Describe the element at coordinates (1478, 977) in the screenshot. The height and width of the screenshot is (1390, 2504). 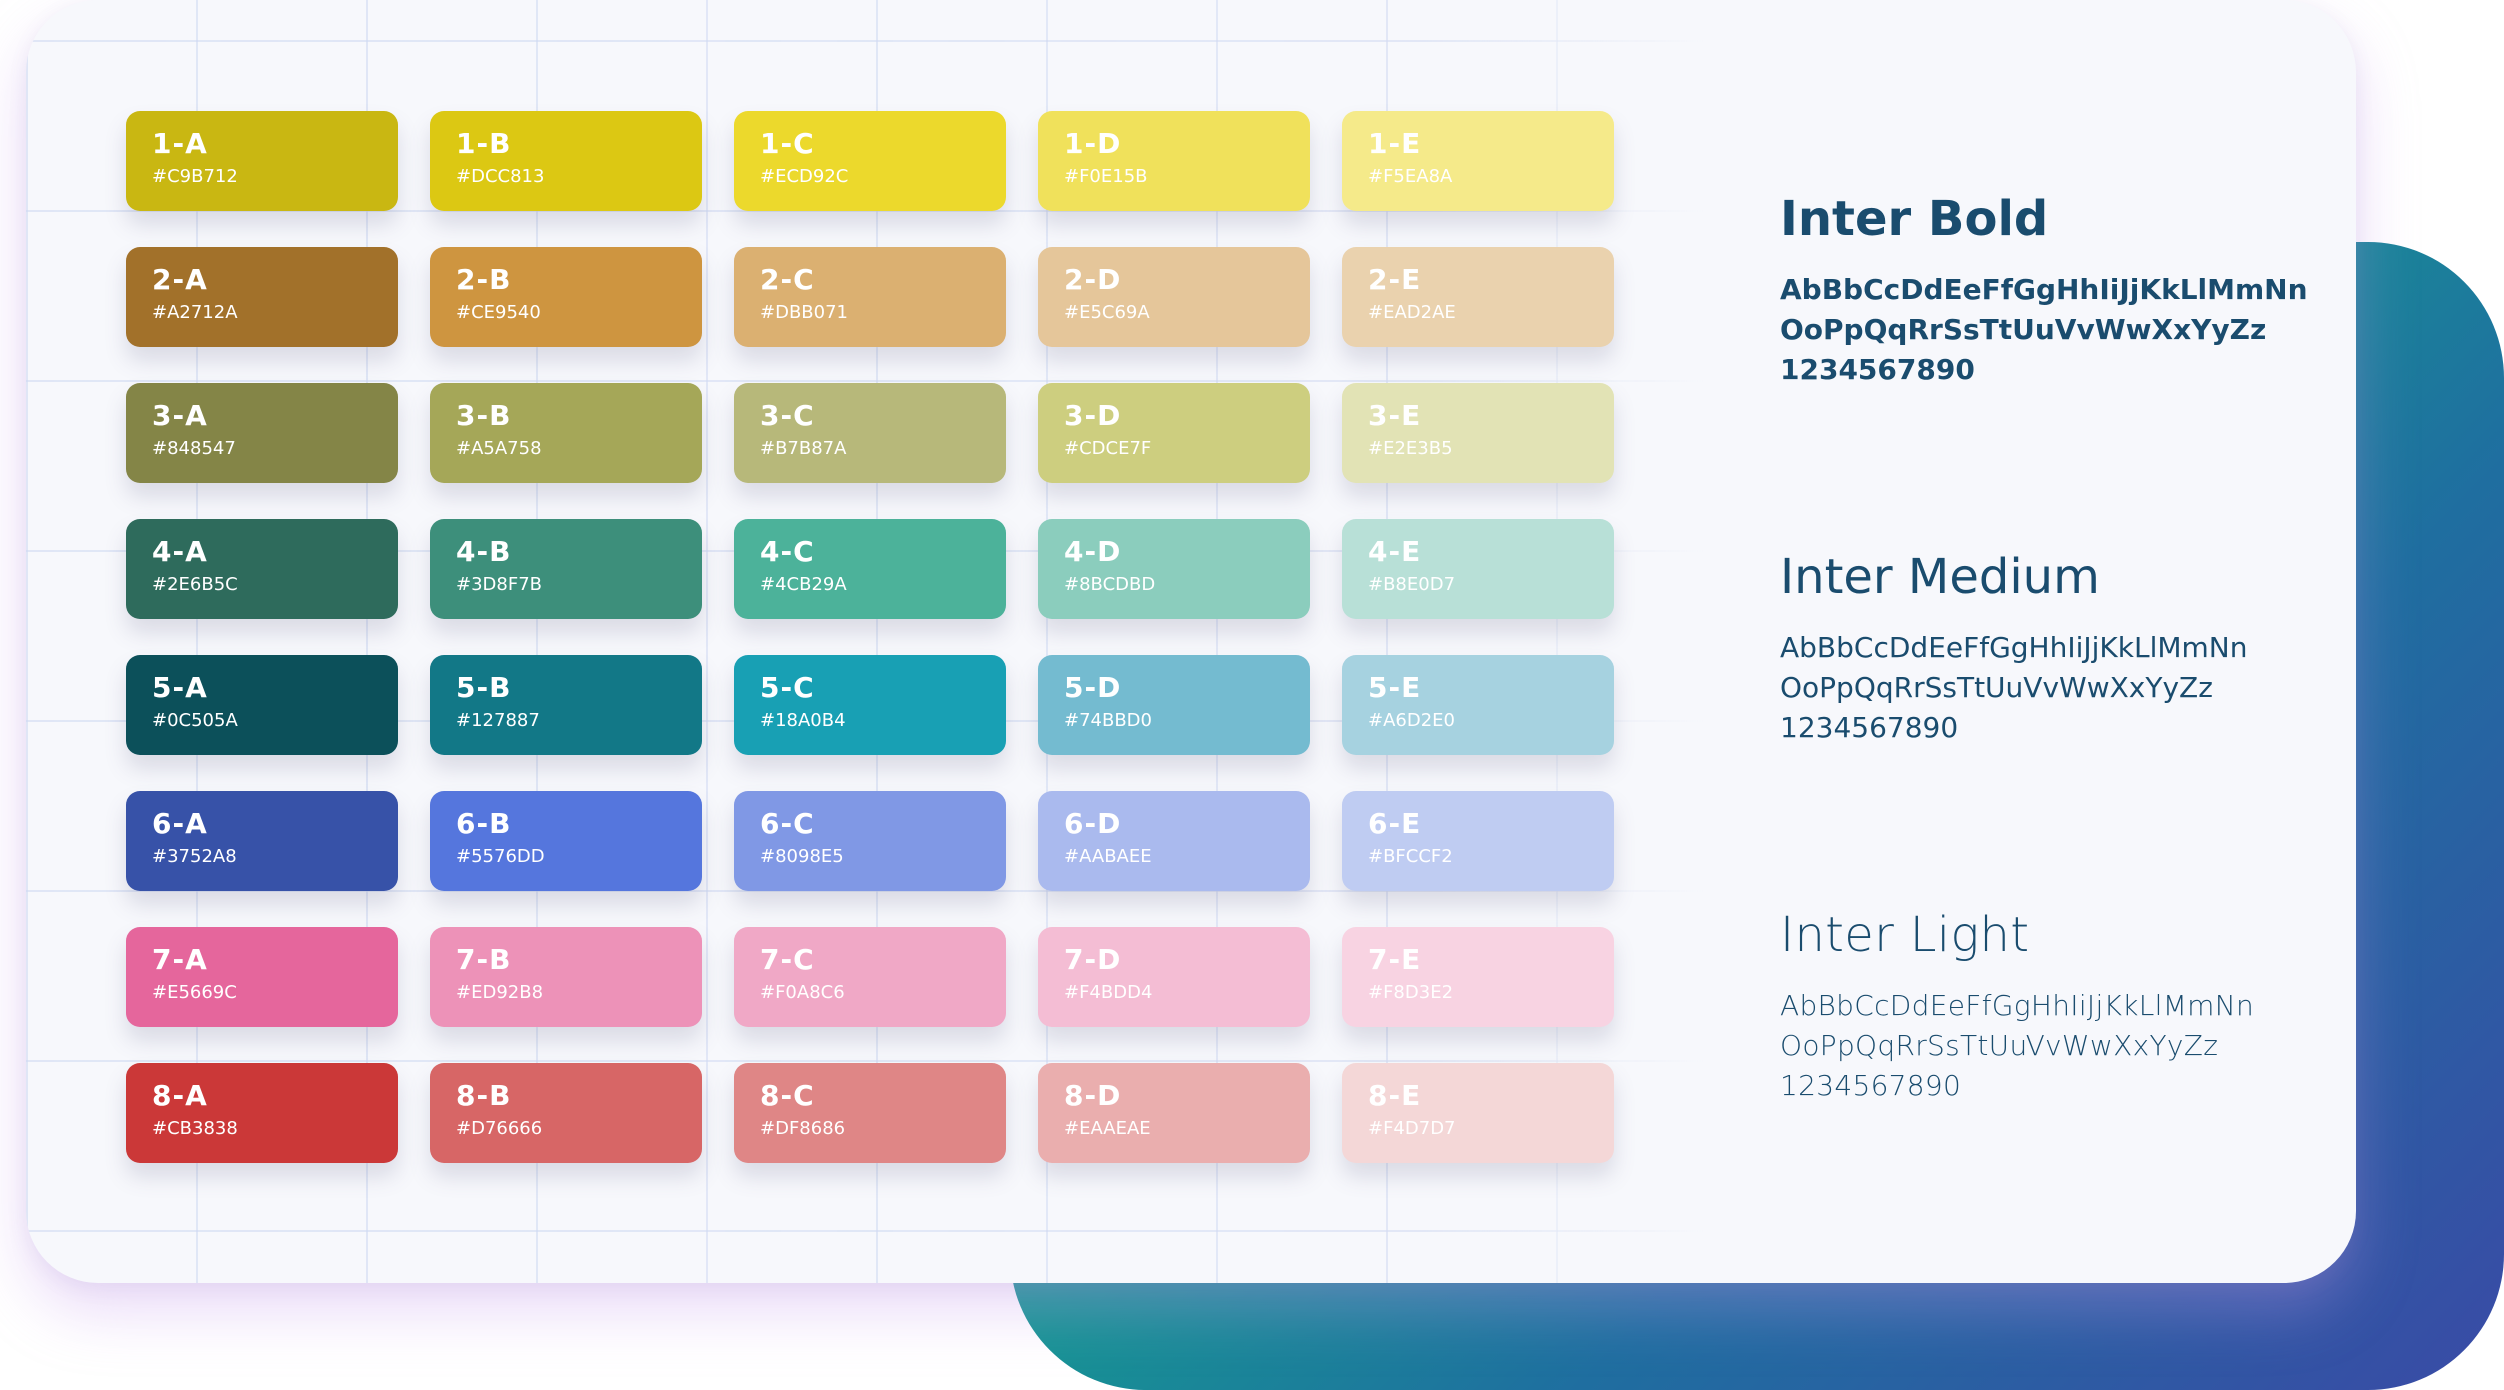
I see `color-swatch: 7-E #F8D3E2` at that location.